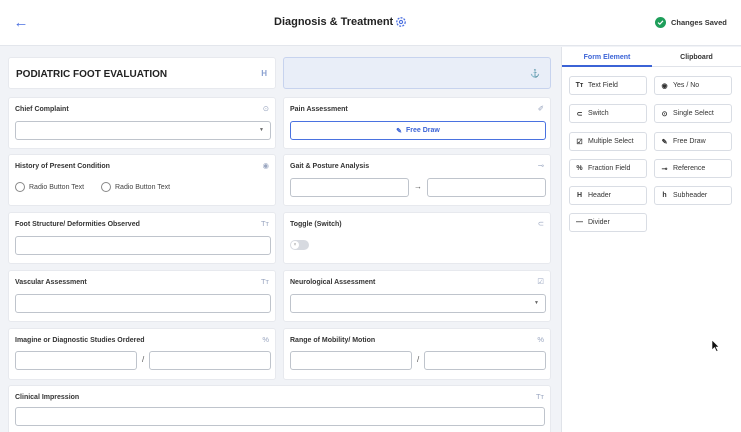 The height and width of the screenshot is (432, 741). What do you see at coordinates (660, 22) in the screenshot?
I see `check-circle-icon` at bounding box center [660, 22].